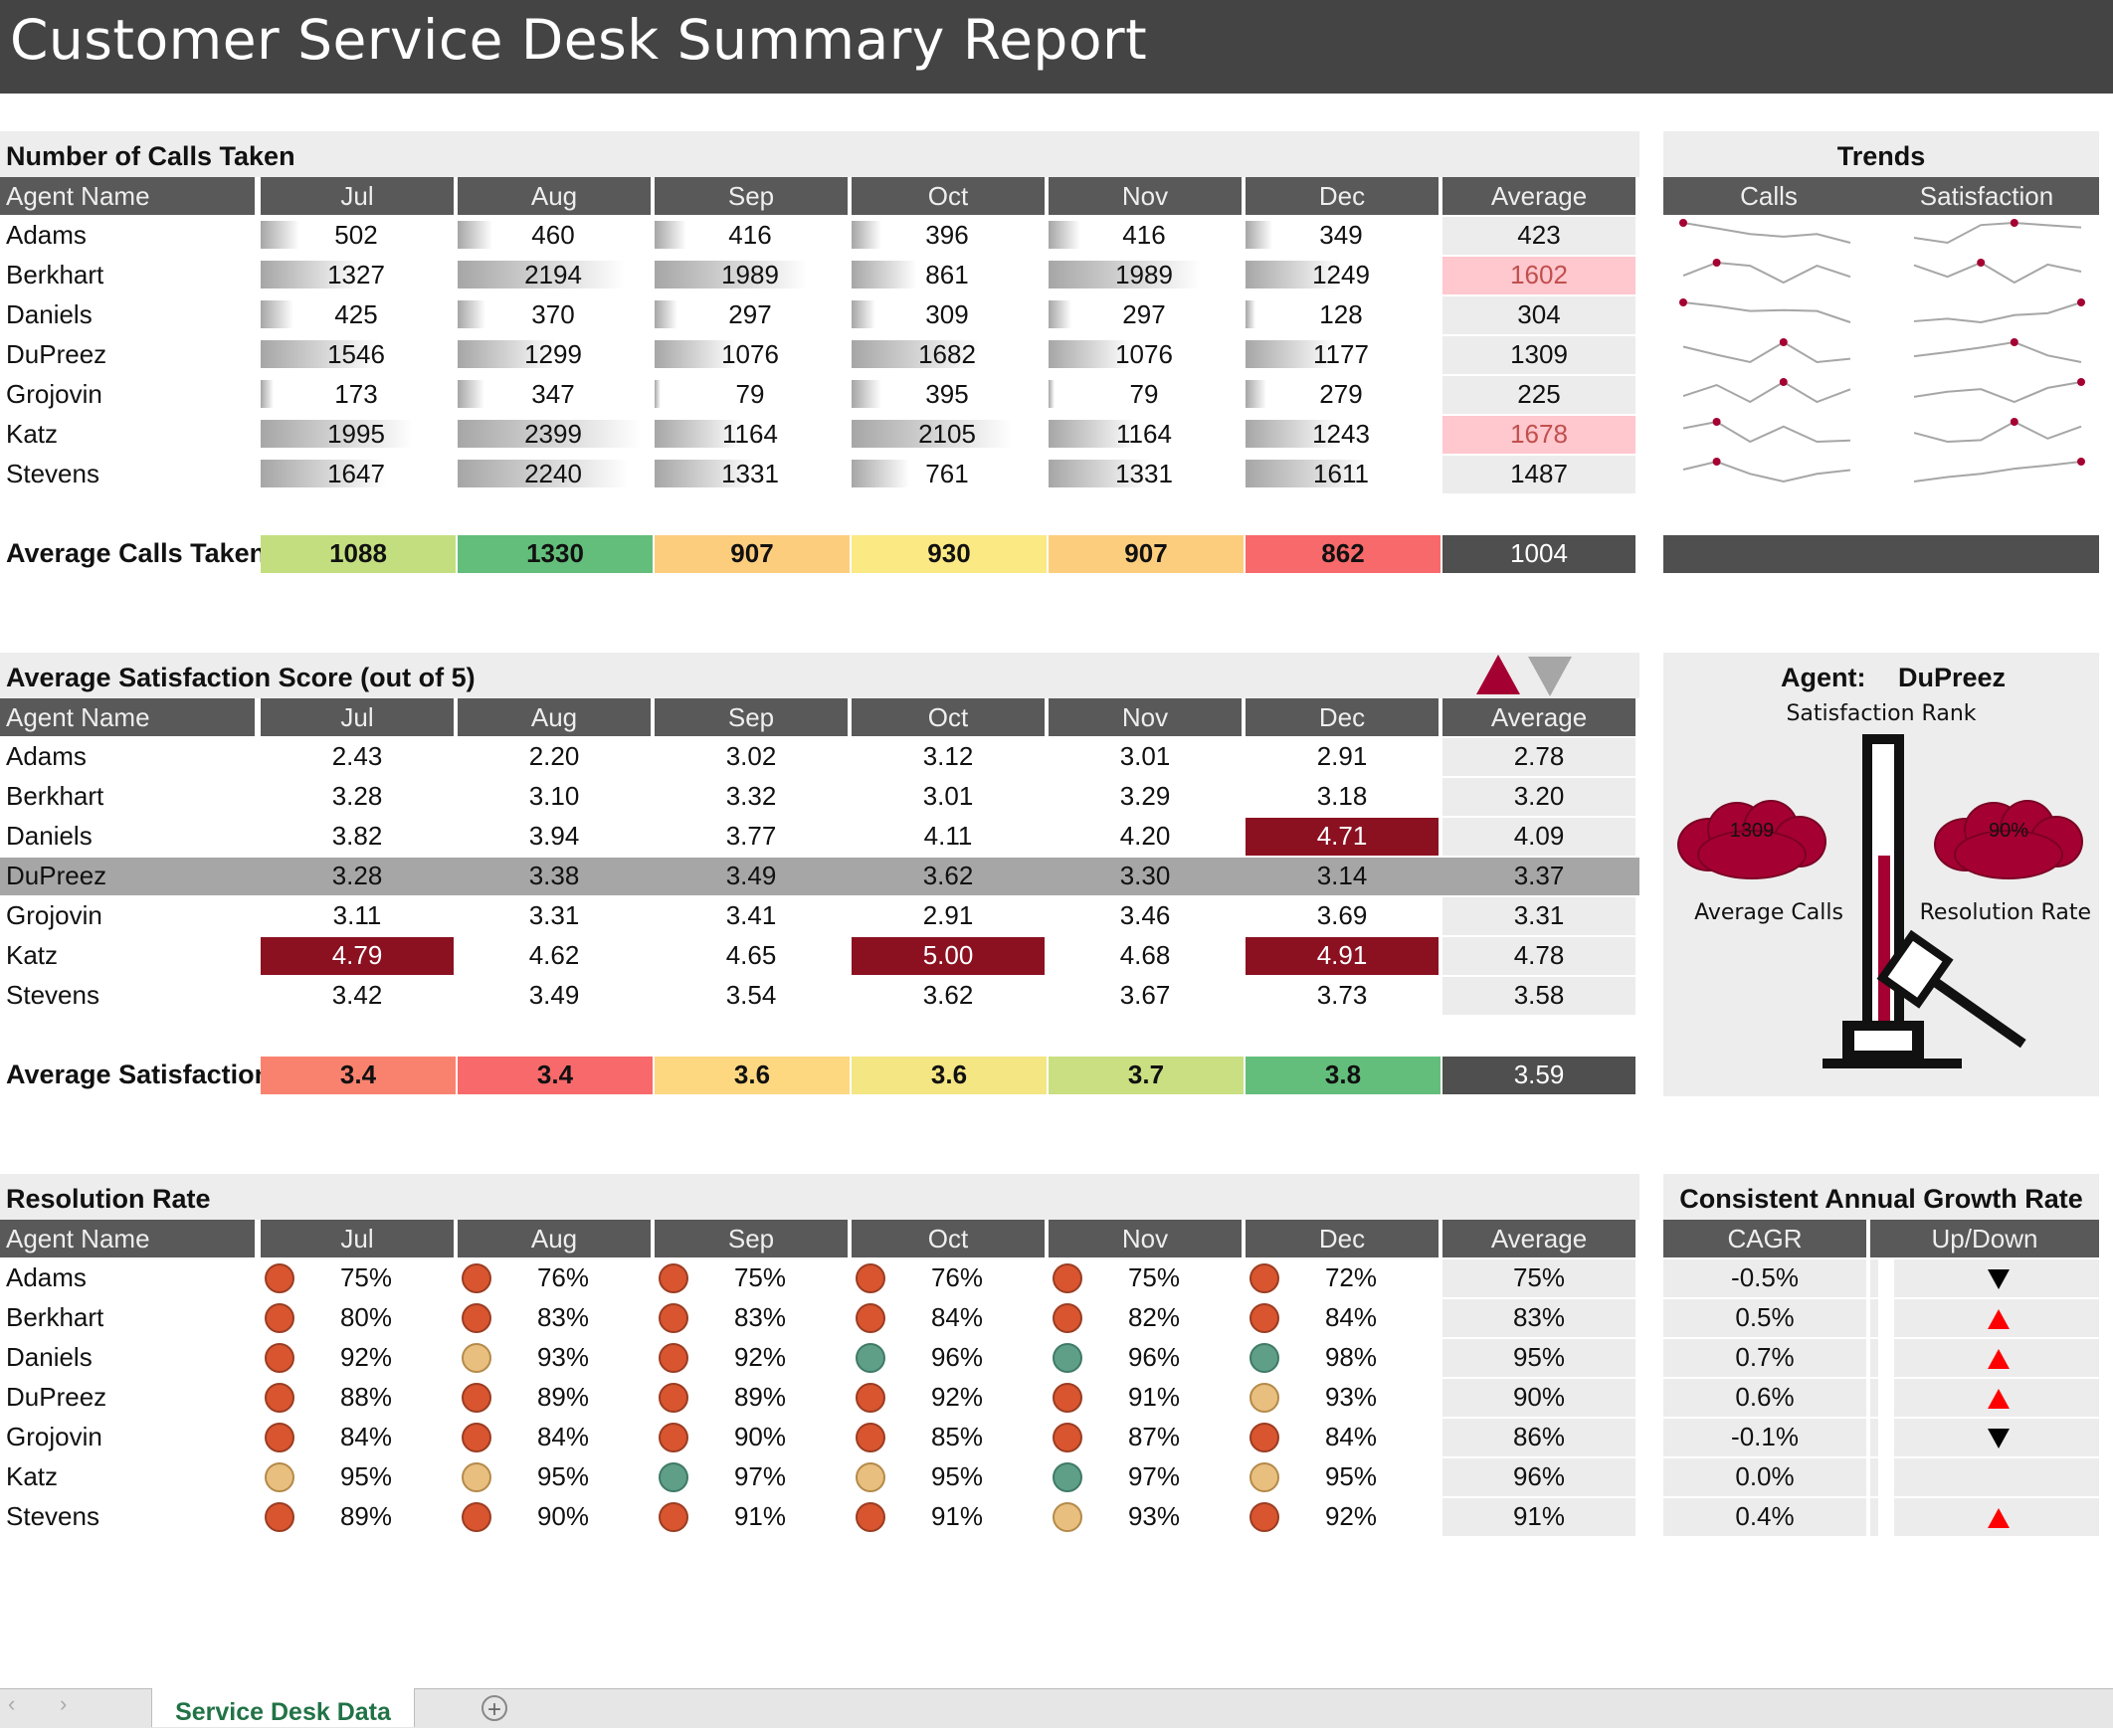  Describe the element at coordinates (366, 1277) in the screenshot. I see `resolution-value: 75%` at that location.